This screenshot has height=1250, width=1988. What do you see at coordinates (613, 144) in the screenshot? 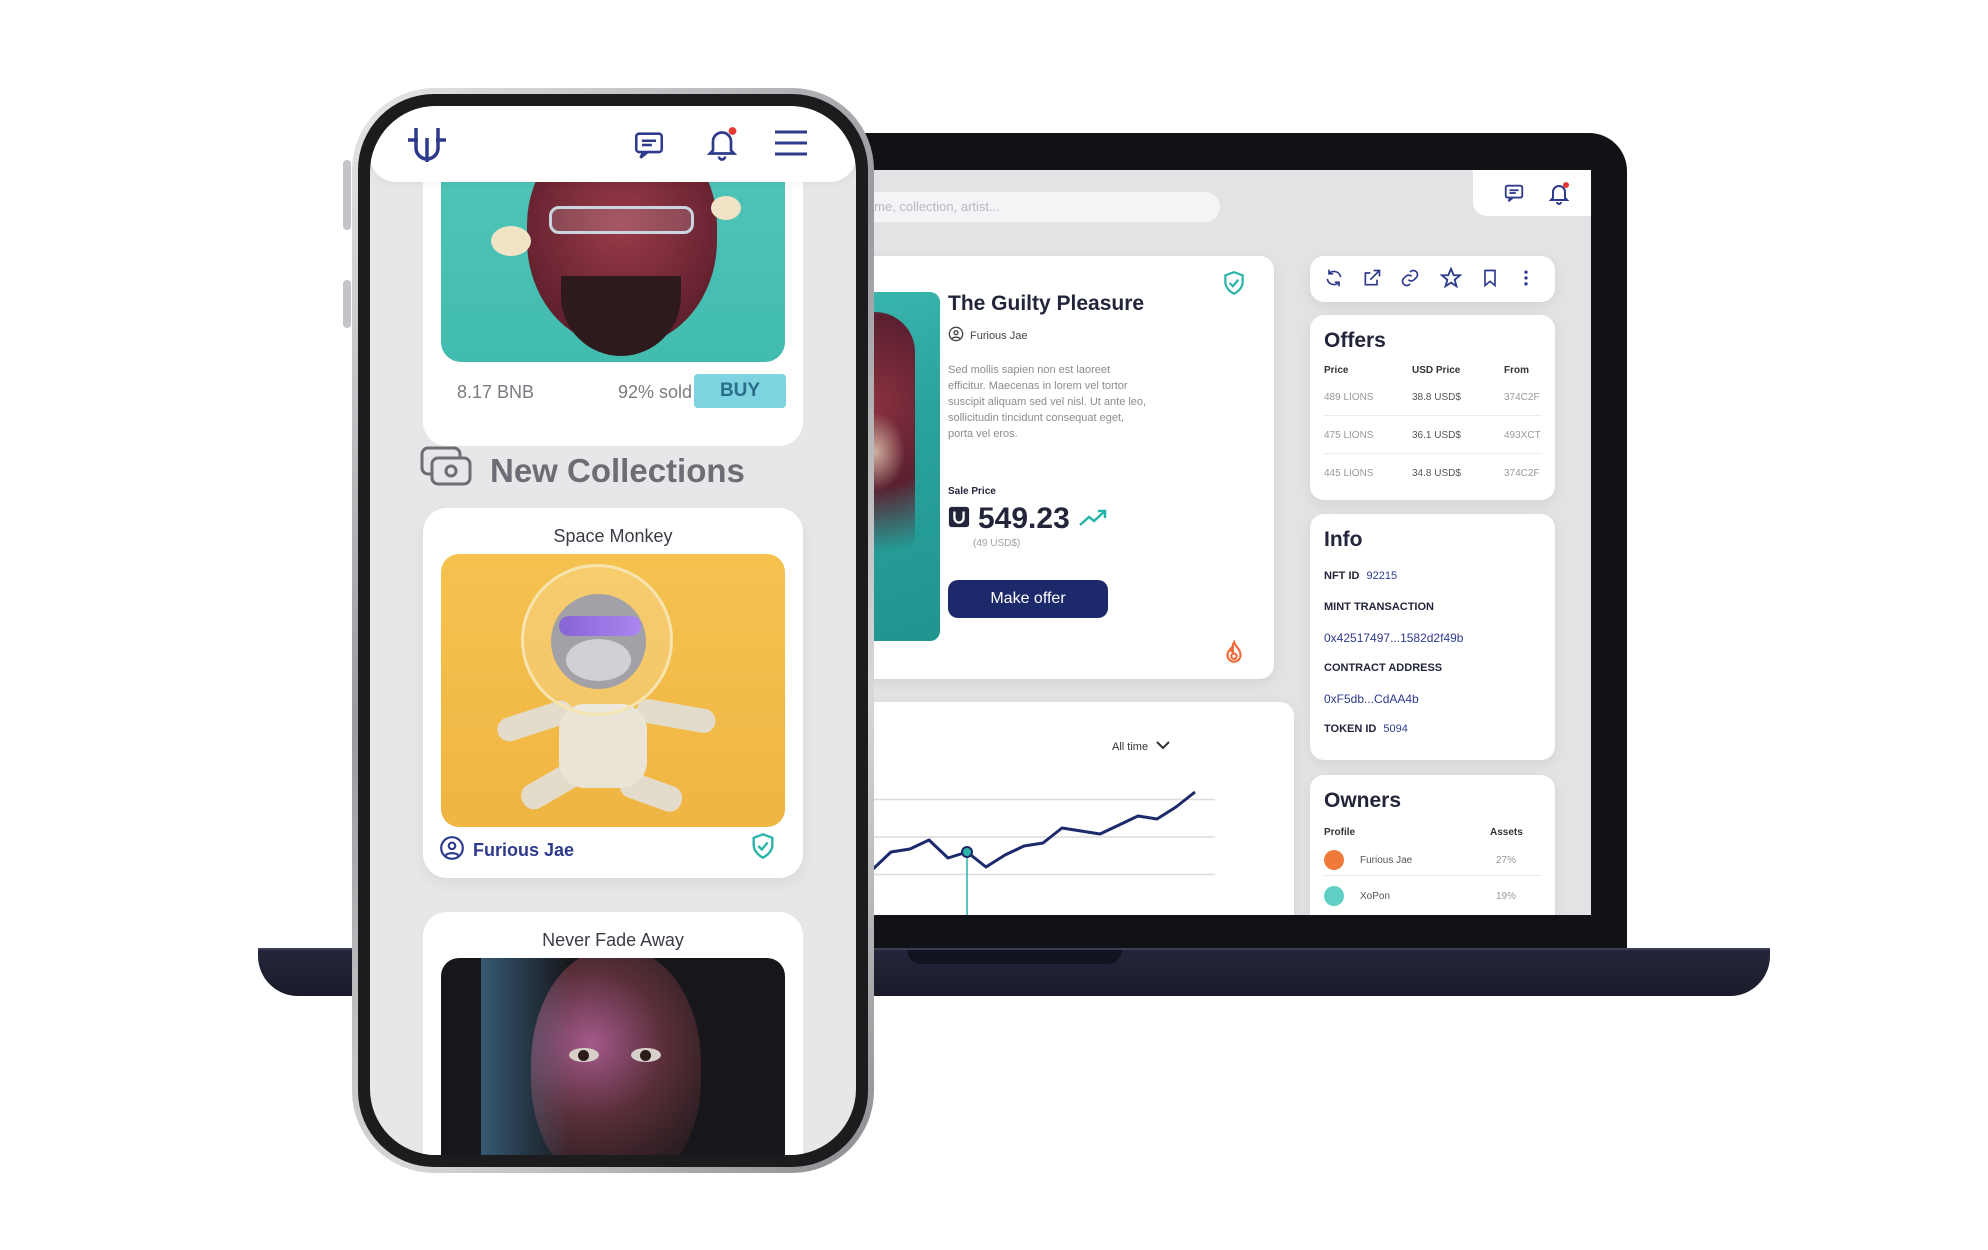
I see `phone-header` at bounding box center [613, 144].